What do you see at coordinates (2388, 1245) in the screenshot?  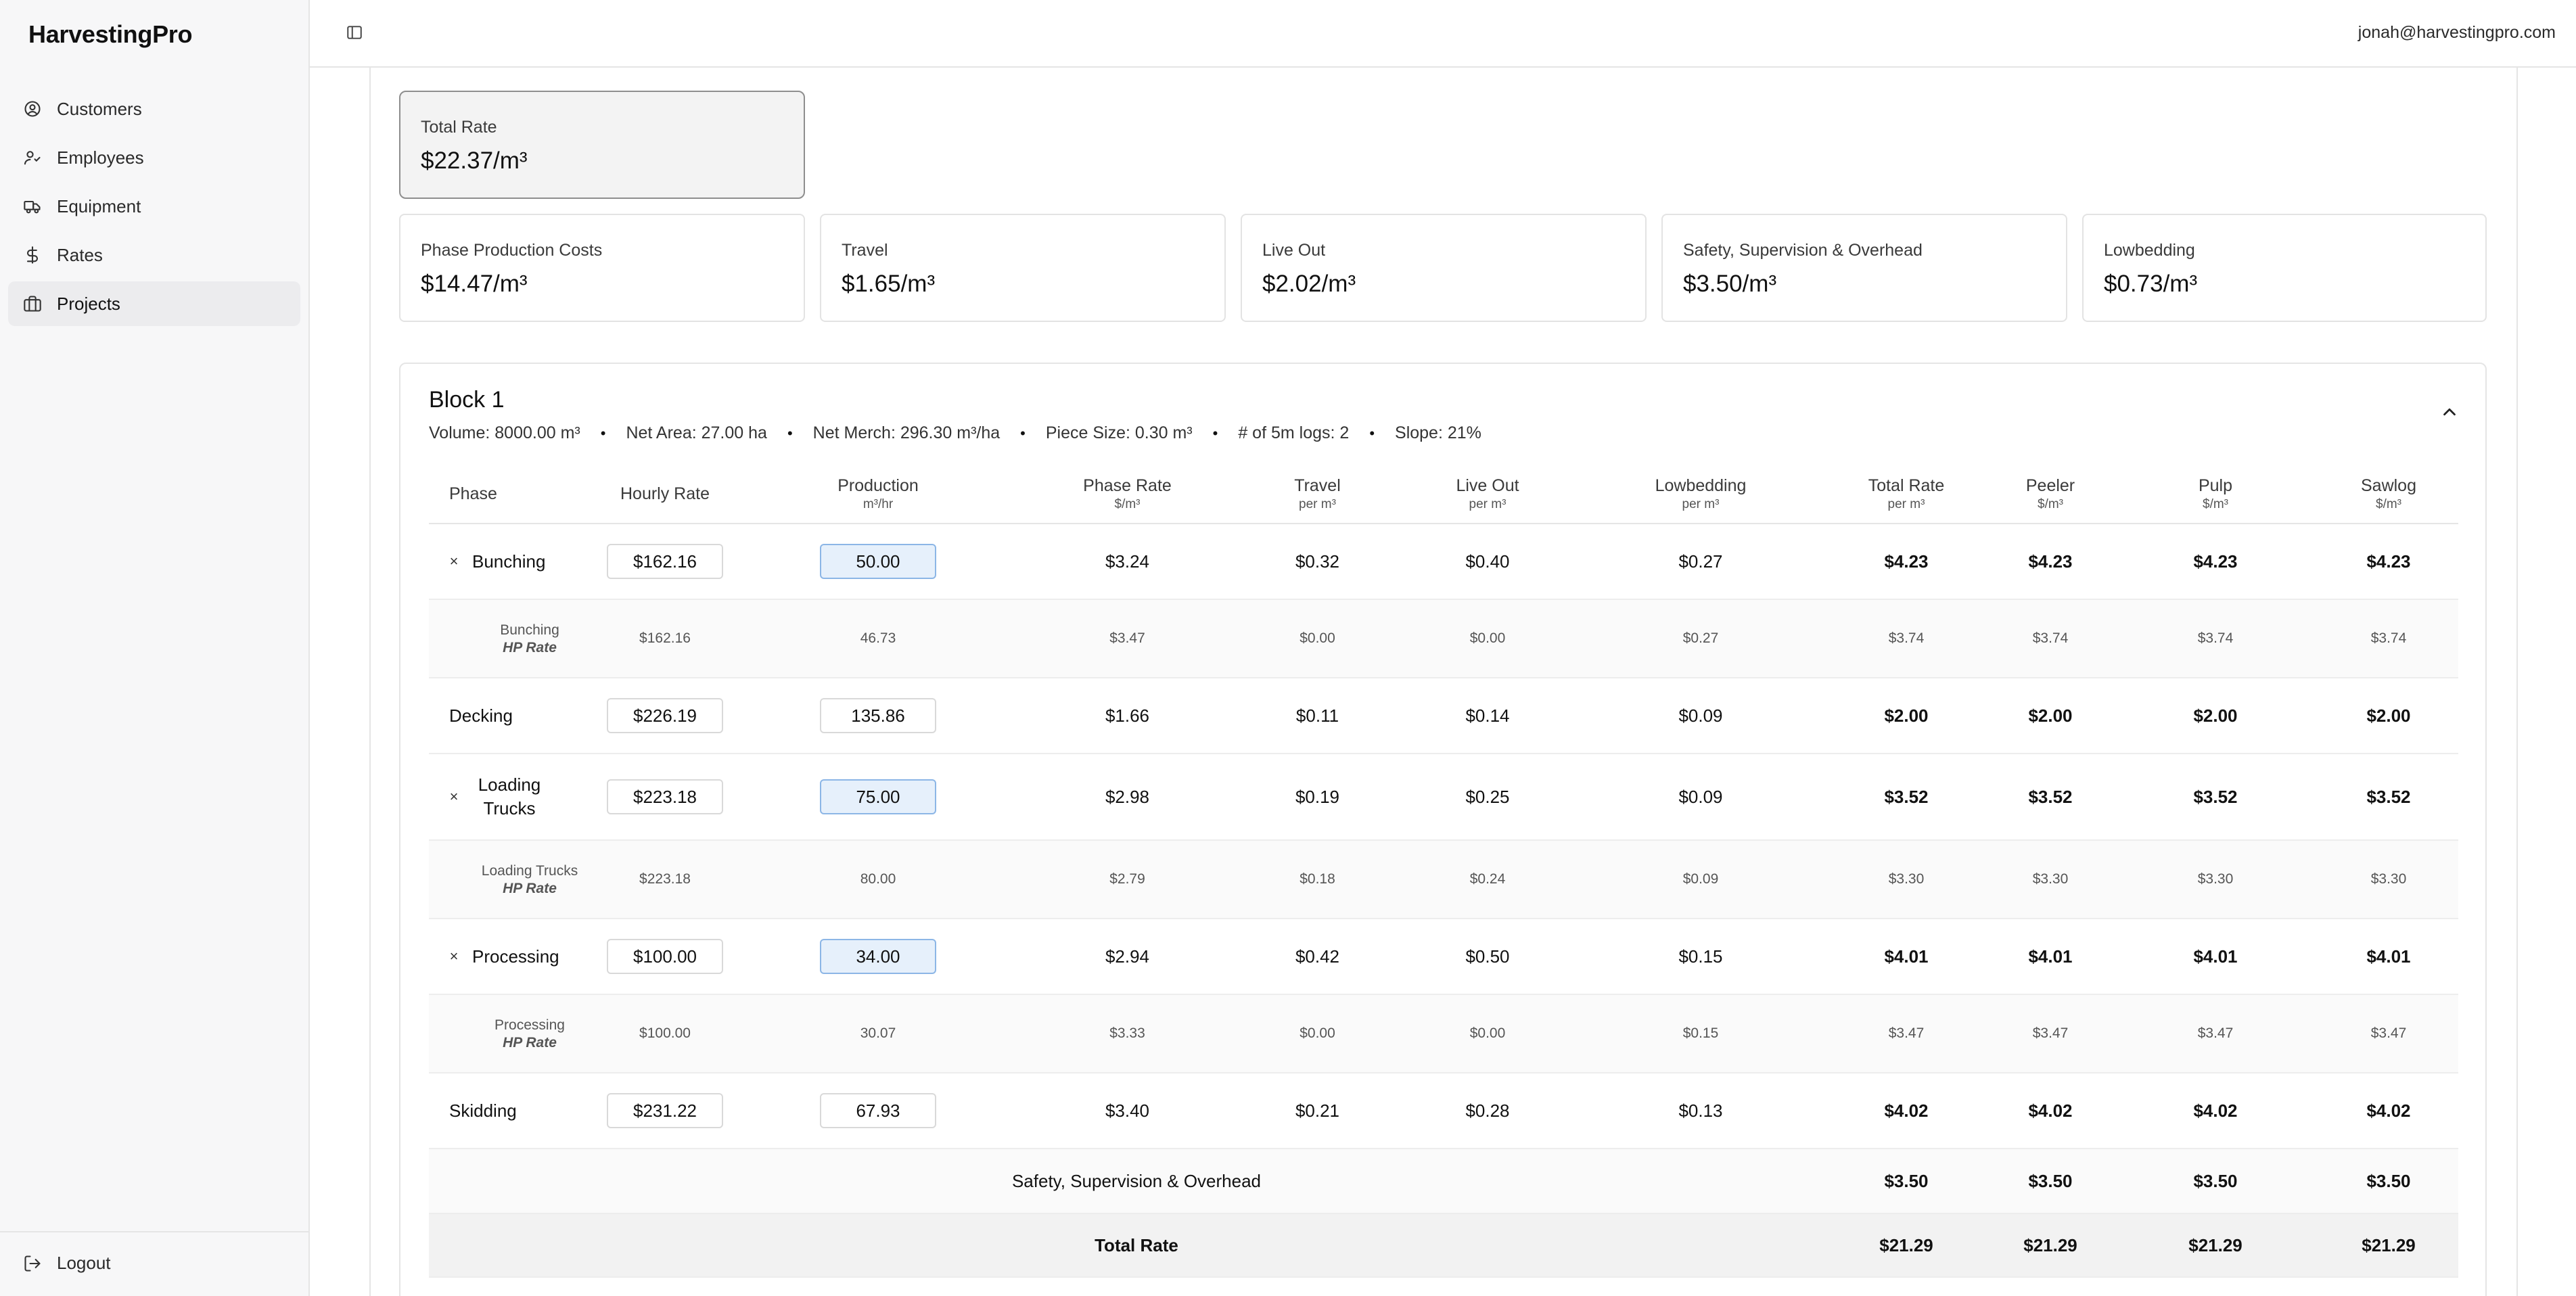 I see `total-sawlog-cell: $21.29` at bounding box center [2388, 1245].